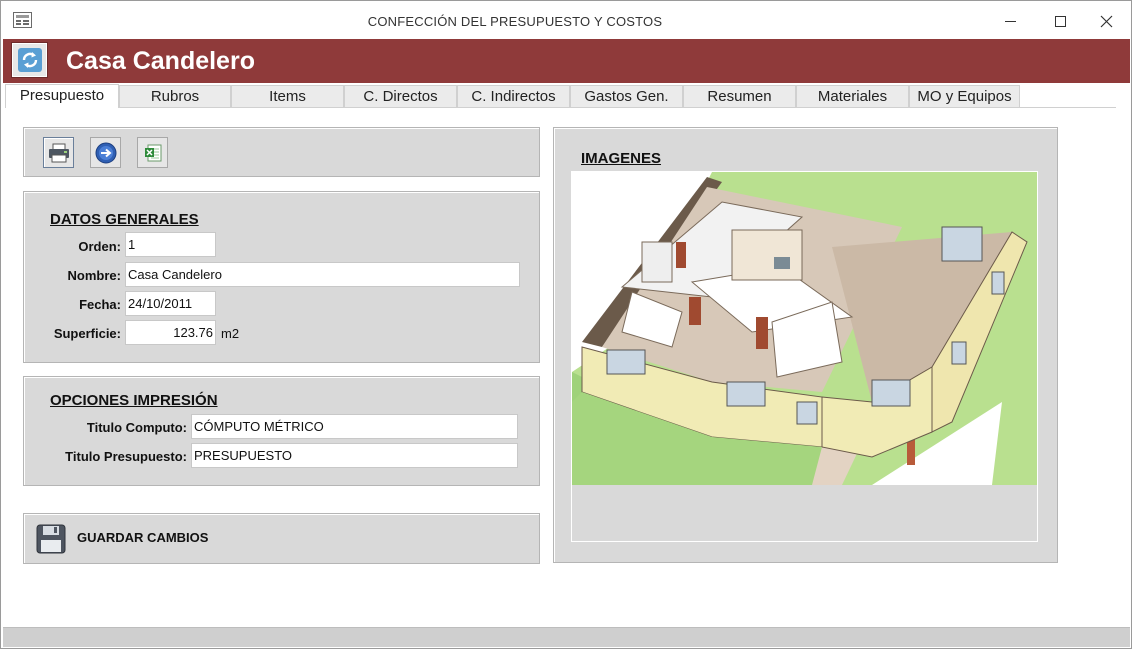 This screenshot has width=1132, height=649. Describe the element at coordinates (281, 152) in the screenshot. I see `toolbar-panel` at that location.